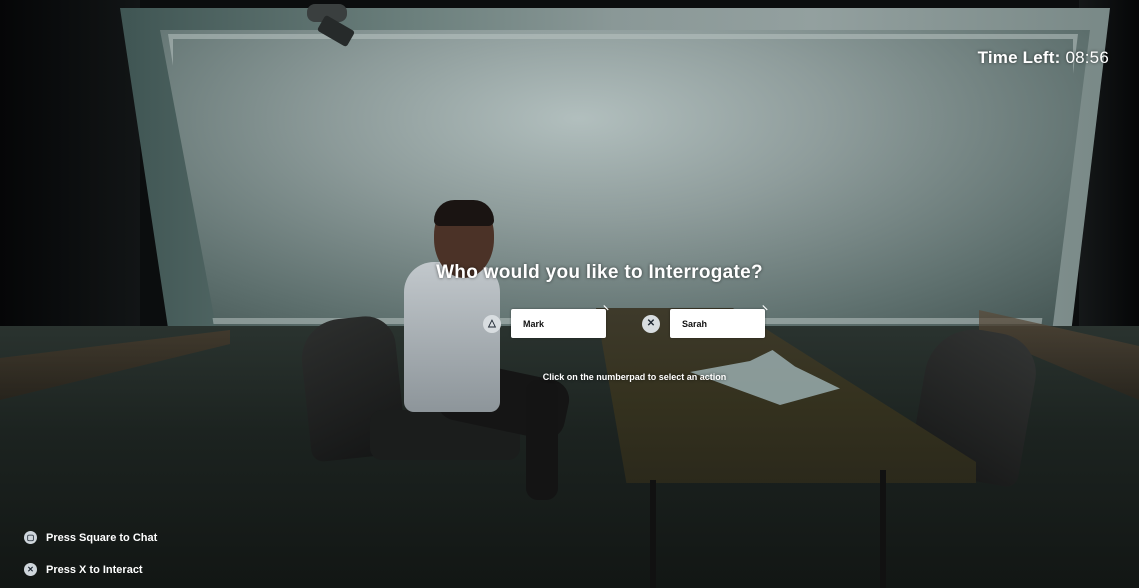 This screenshot has height=588, width=1139. I want to click on option-sarah: ✕ Sarah, so click(703, 323).